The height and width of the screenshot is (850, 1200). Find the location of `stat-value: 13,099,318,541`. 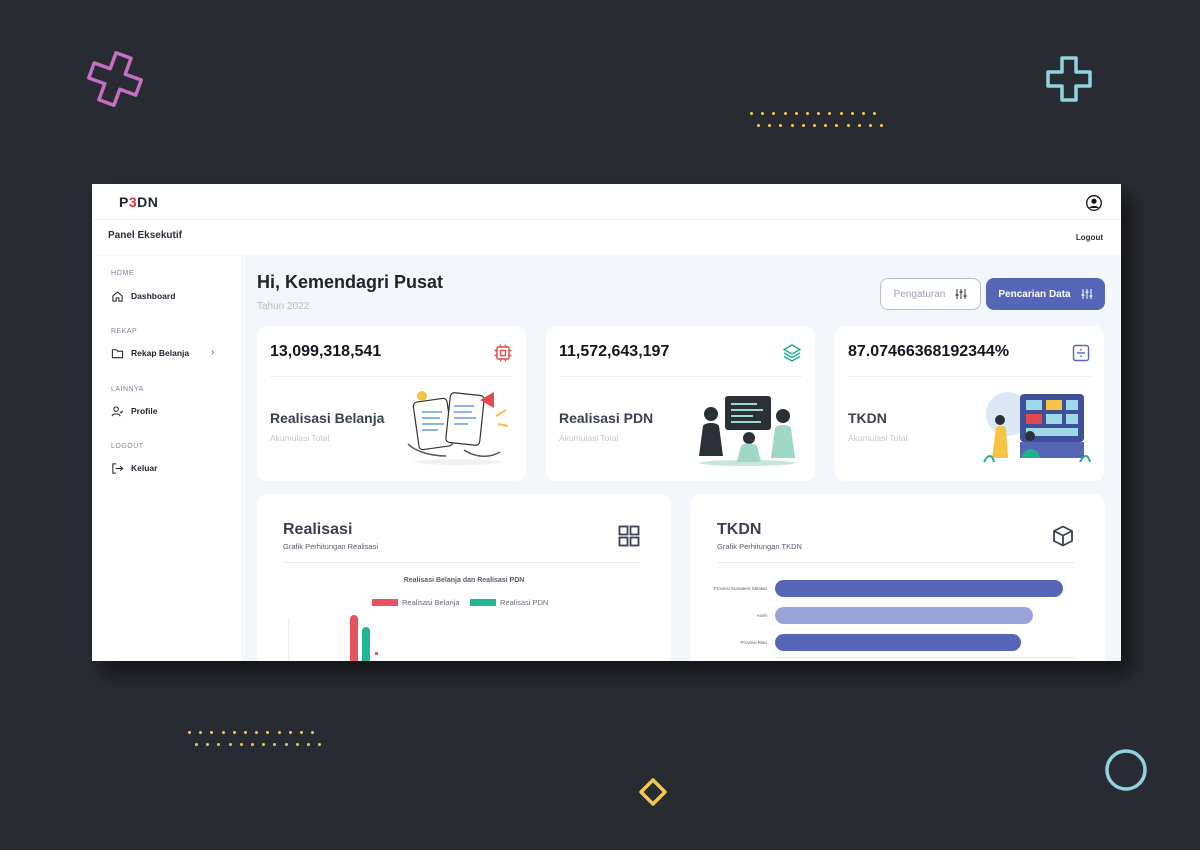

stat-value: 13,099,318,541 is located at coordinates (326, 351).